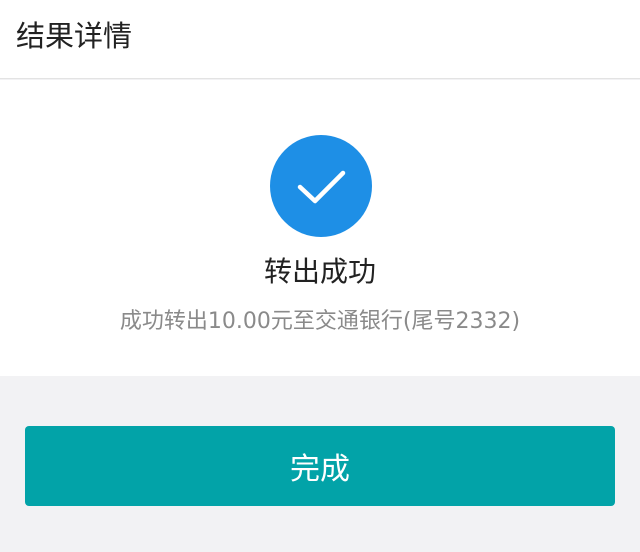 The image size is (640, 552). Describe the element at coordinates (319, 271) in the screenshot. I see `status-title: 转出成功` at that location.